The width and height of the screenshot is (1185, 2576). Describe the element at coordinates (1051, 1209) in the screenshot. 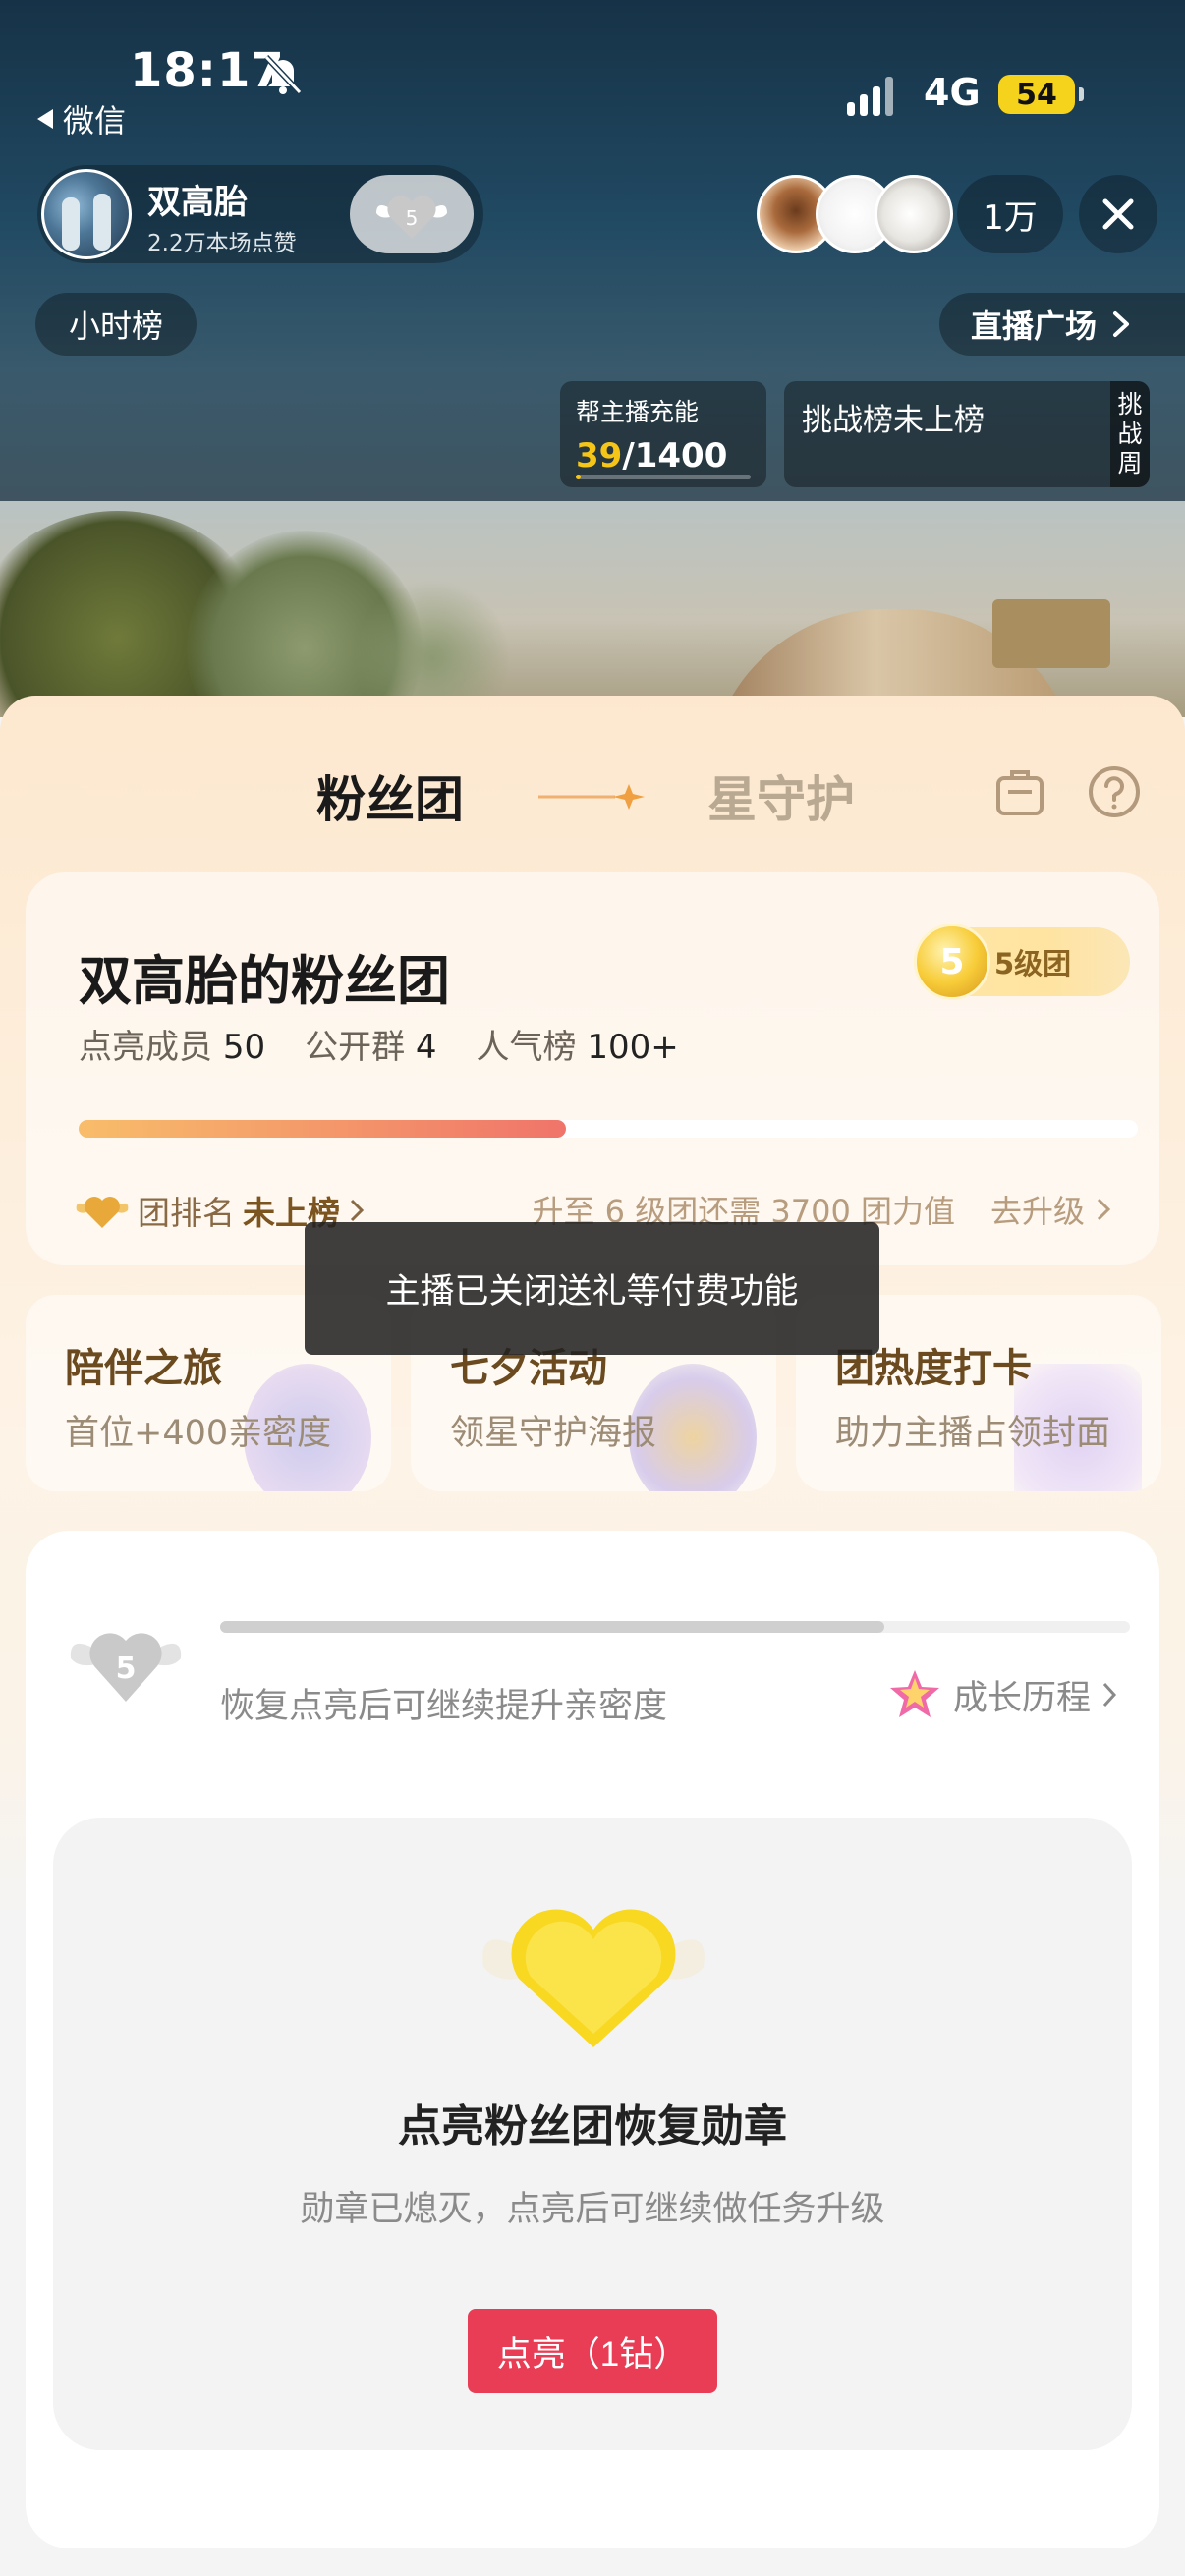

I see `upgrade-link: 去升级` at that location.